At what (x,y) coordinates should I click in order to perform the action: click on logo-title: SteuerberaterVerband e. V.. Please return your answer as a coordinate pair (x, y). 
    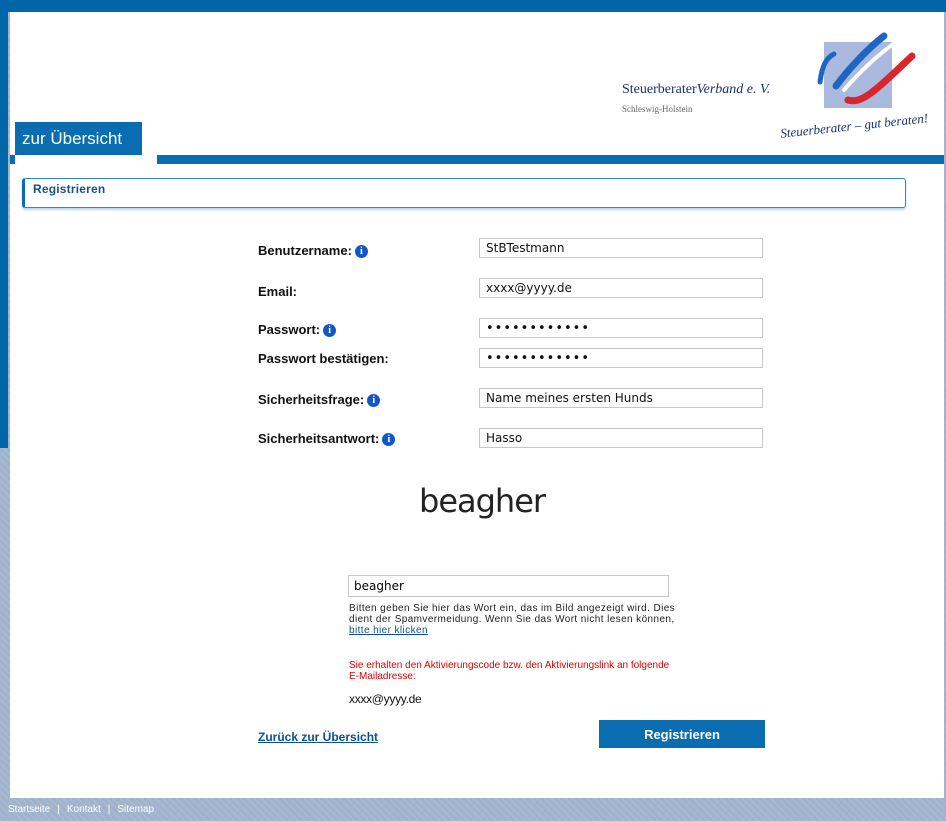
    Looking at the image, I should click on (696, 89).